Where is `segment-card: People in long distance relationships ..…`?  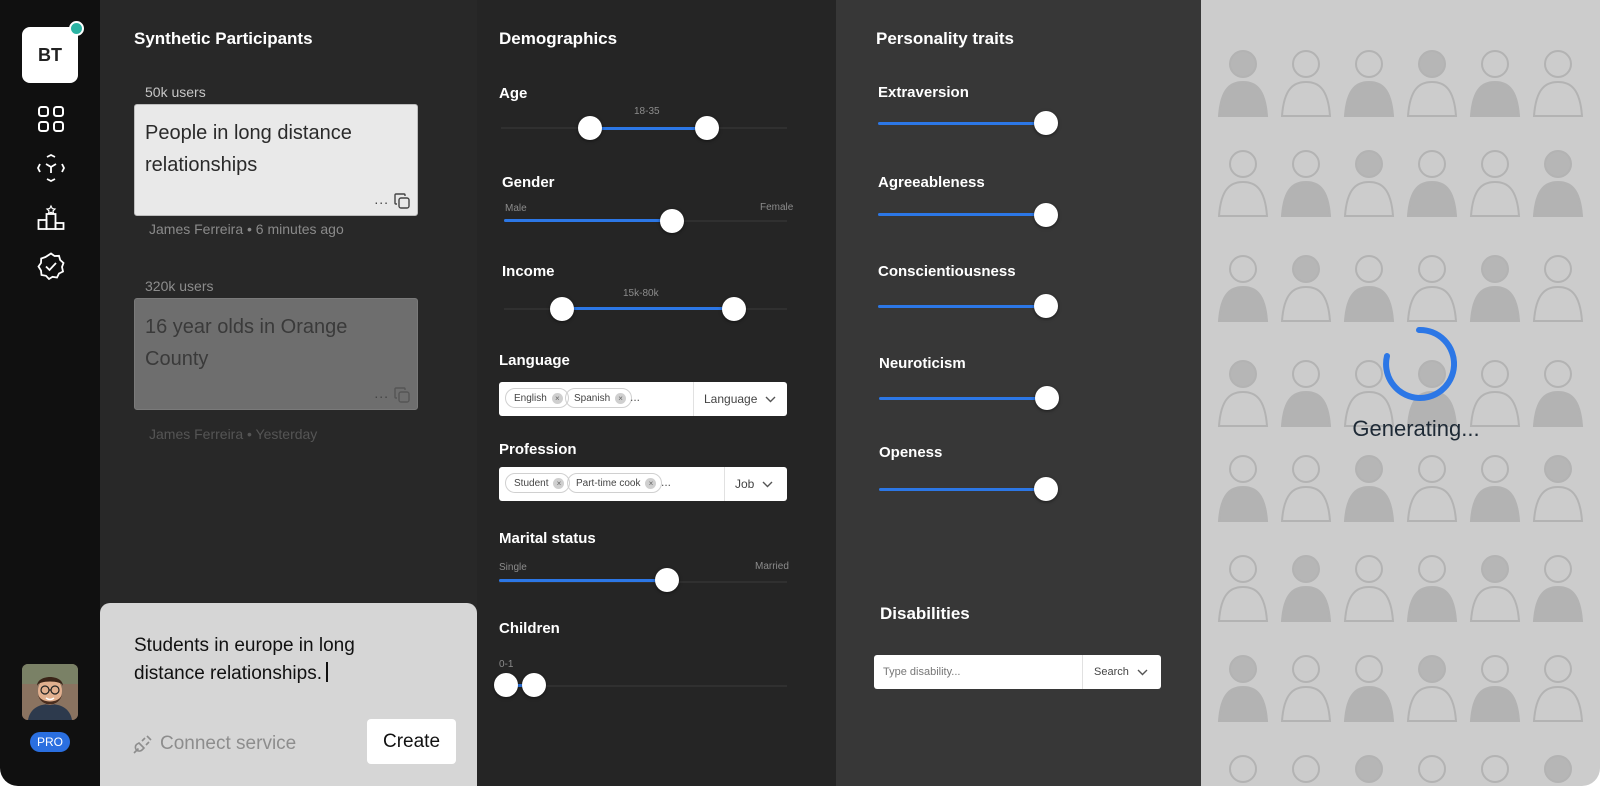 segment-card: People in long distance relationships ..… is located at coordinates (276, 160).